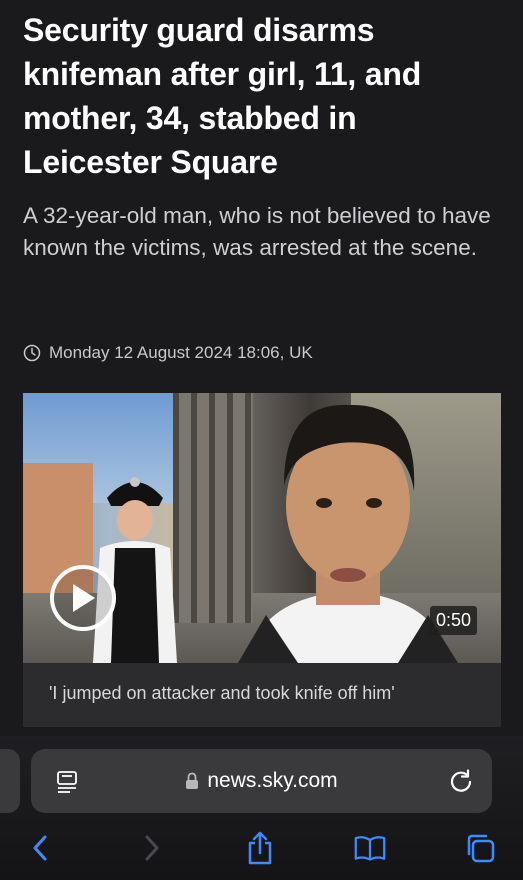  I want to click on address-bar: news.sky.com, so click(261, 781).